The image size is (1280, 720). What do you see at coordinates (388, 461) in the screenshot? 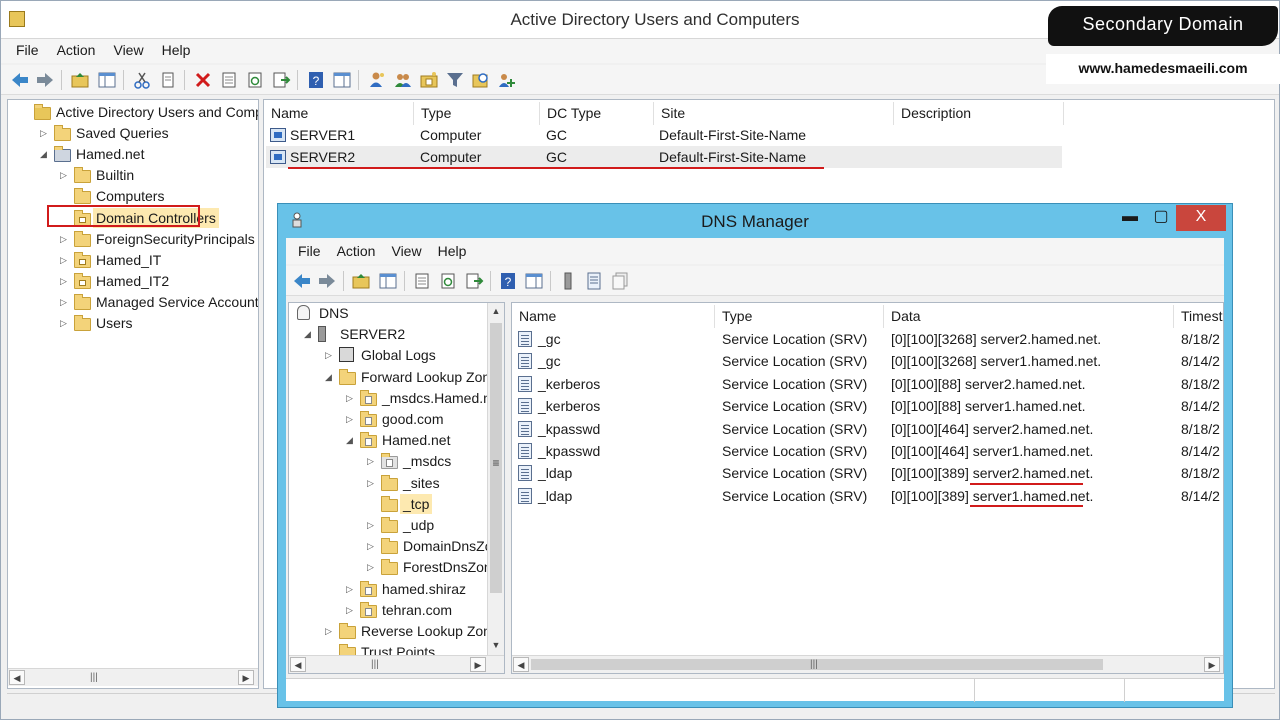
I see `tree-item-msdcs: ▷ _msdcs` at bounding box center [388, 461].